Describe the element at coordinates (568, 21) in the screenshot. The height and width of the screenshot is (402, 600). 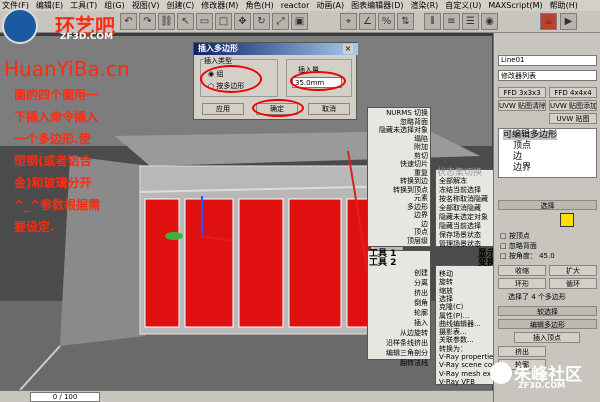
I see `quick-render-icon: ▶` at that location.